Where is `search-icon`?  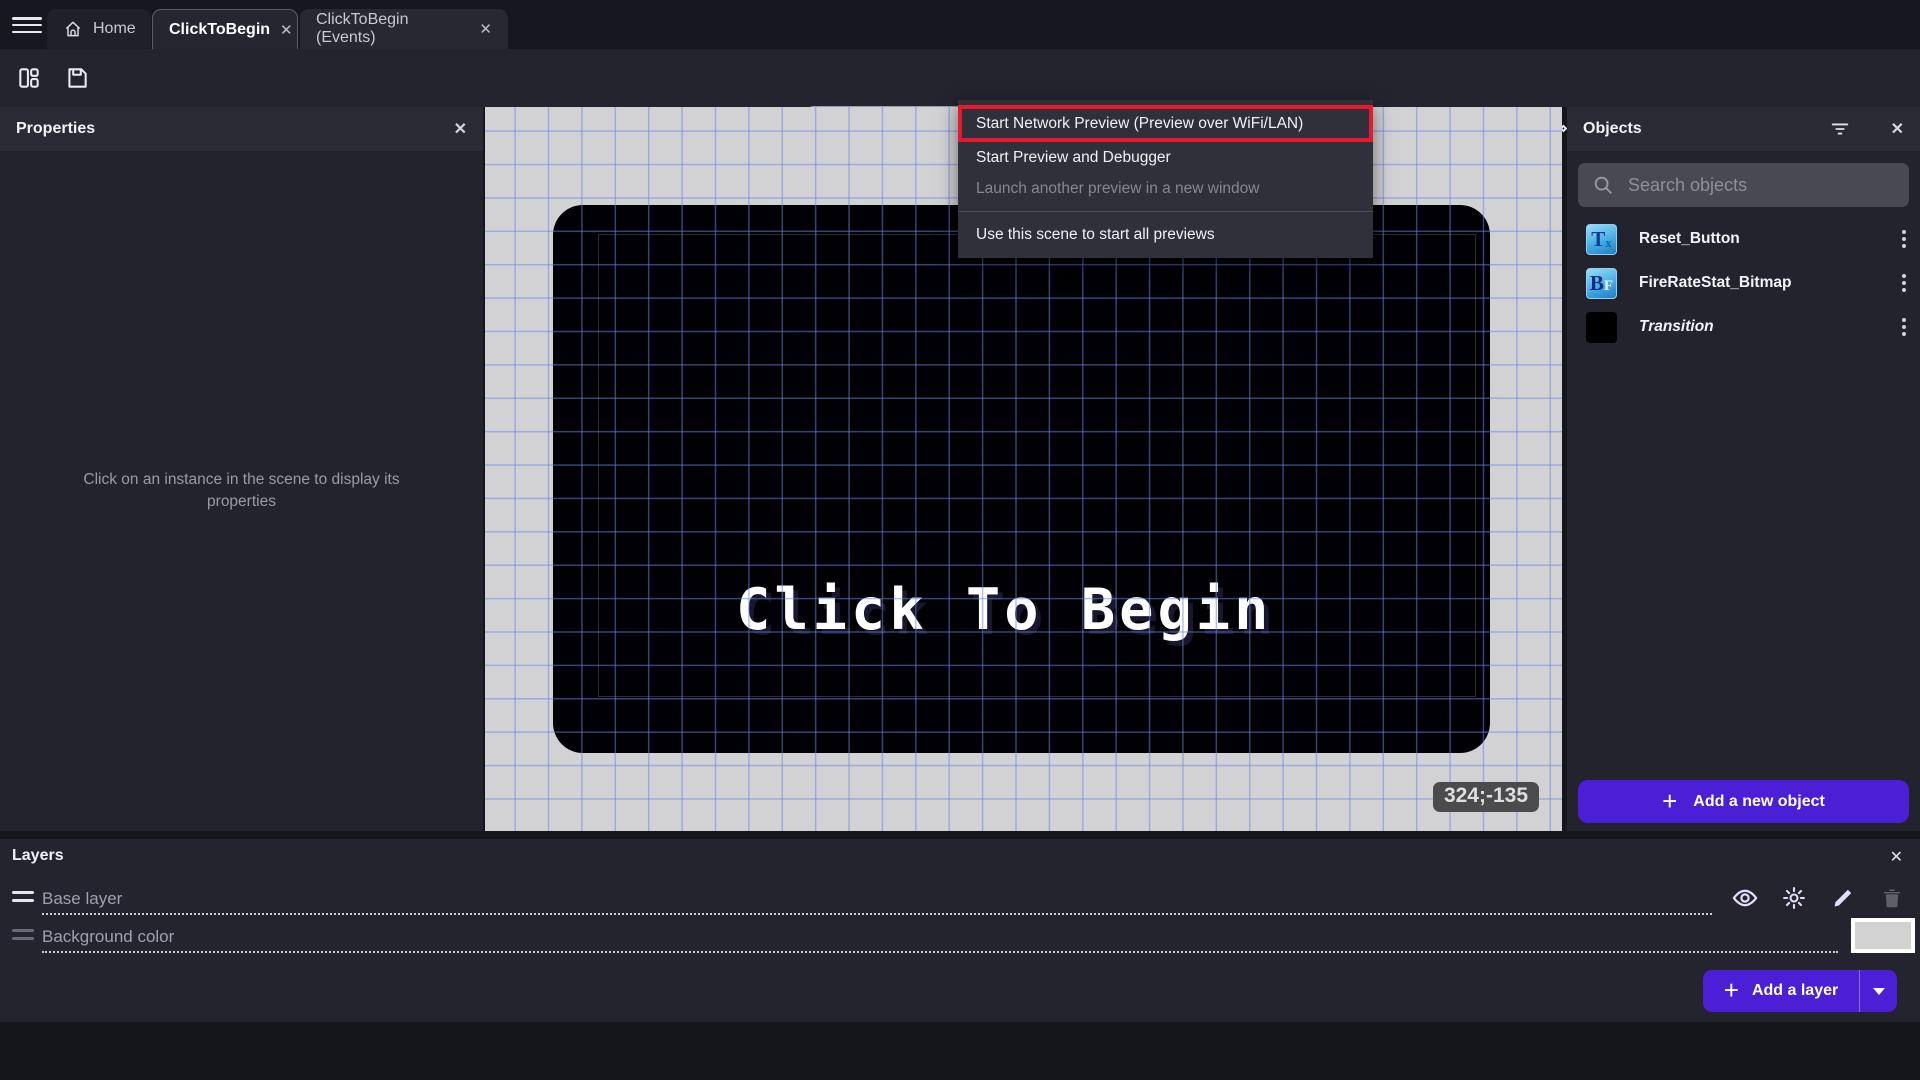 search-icon is located at coordinates (1603, 185).